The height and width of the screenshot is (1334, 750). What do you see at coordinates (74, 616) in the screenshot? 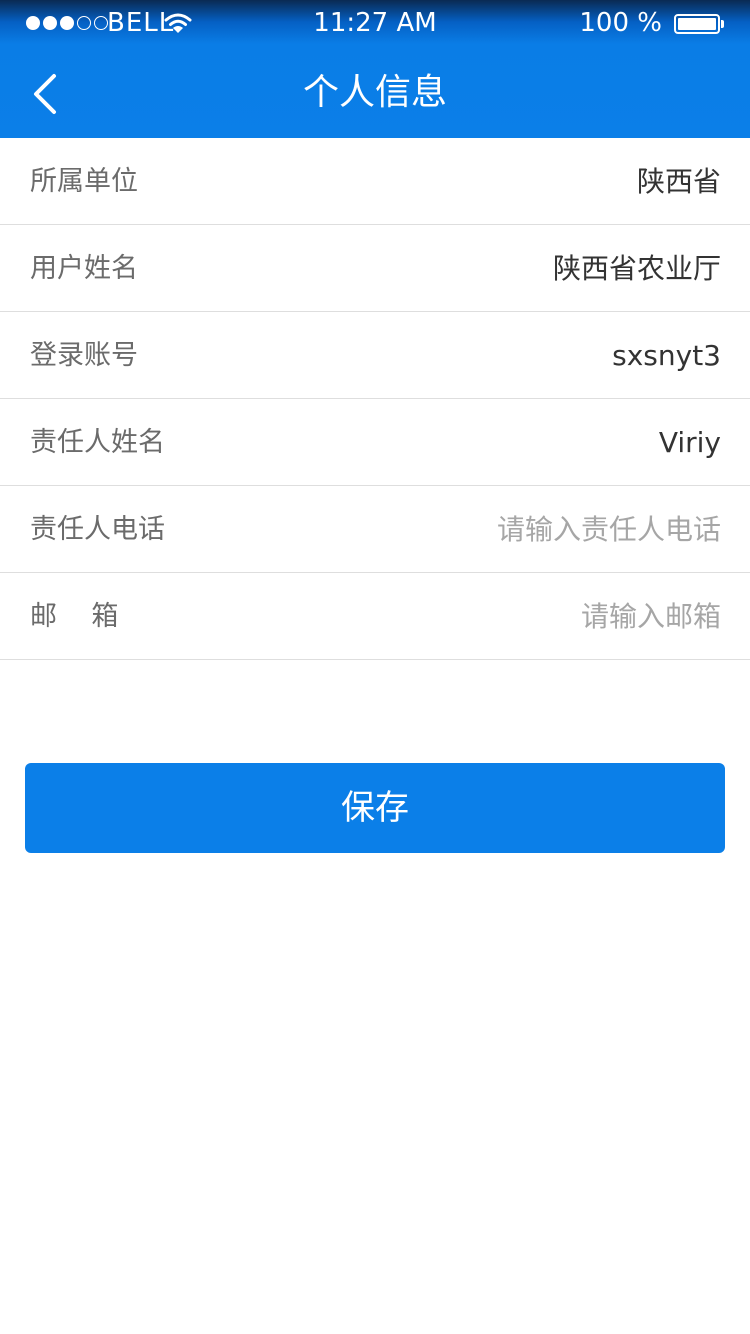
I see `email-label: 邮 箱` at bounding box center [74, 616].